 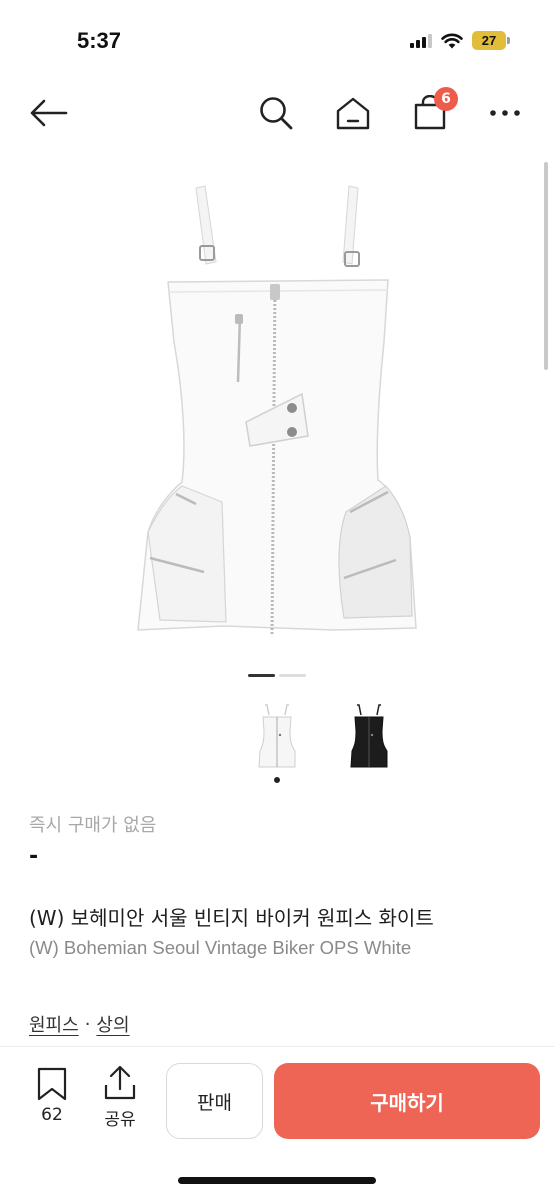 What do you see at coordinates (93, 825) in the screenshot?
I see `availability-text: 즉시 구매가 없음` at bounding box center [93, 825].